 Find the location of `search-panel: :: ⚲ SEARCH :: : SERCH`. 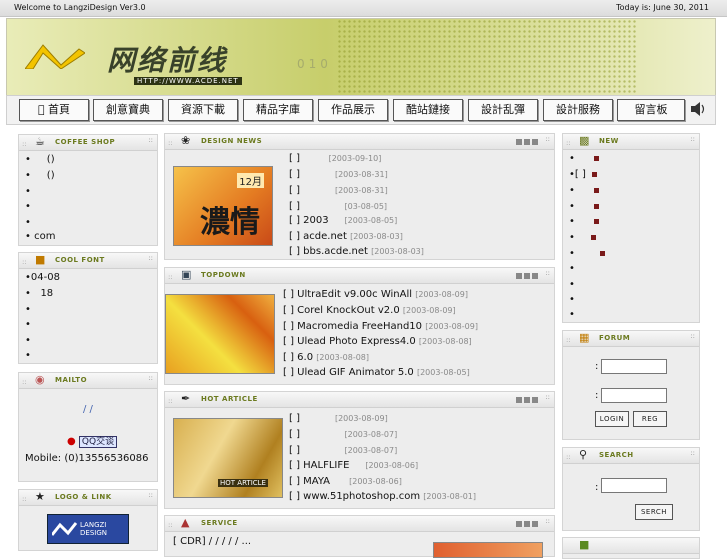

search-panel: :: ⚲ SEARCH :: : SERCH is located at coordinates (631, 489).